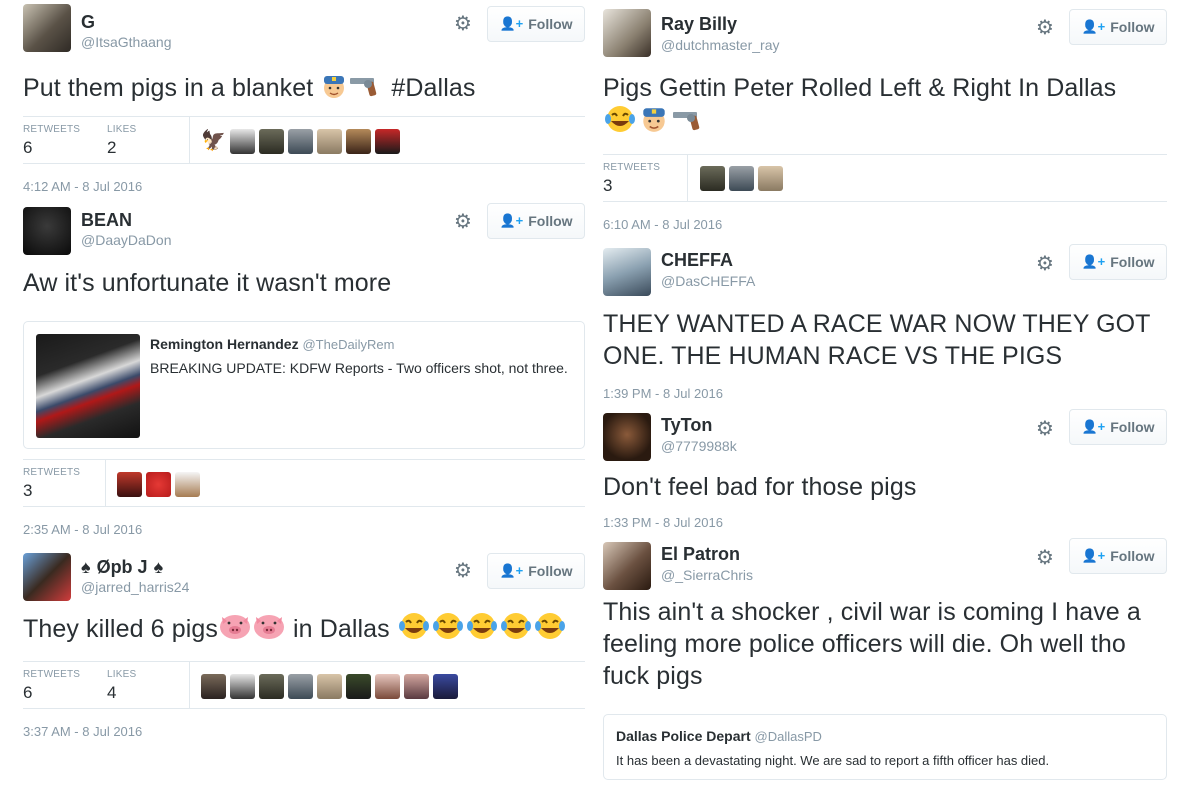  What do you see at coordinates (120, 629) in the screenshot?
I see `tweet-body: They killed 6 pigs` at bounding box center [120, 629].